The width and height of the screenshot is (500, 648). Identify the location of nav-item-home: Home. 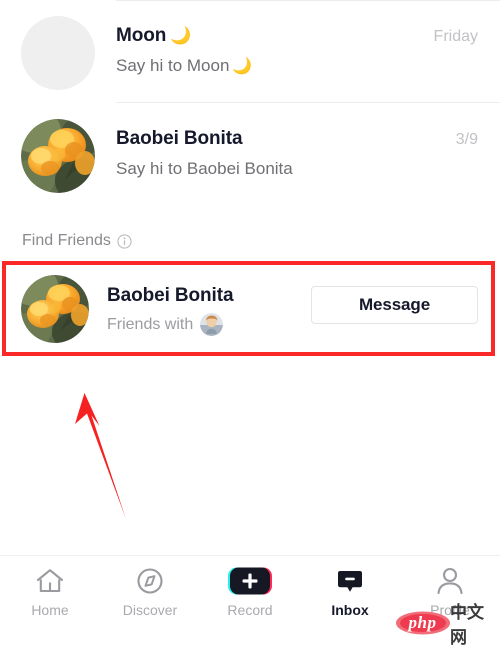
(50, 592).